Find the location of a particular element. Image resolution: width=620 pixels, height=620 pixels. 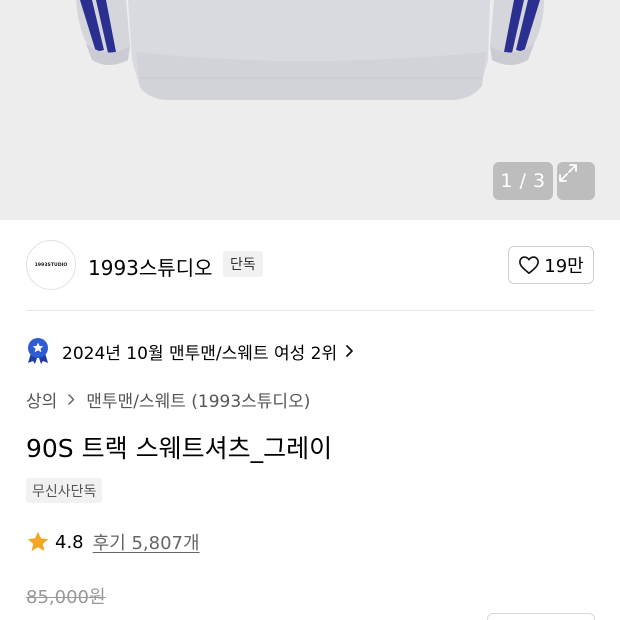

breadcrumb-category: 상의 is located at coordinates (41, 399).